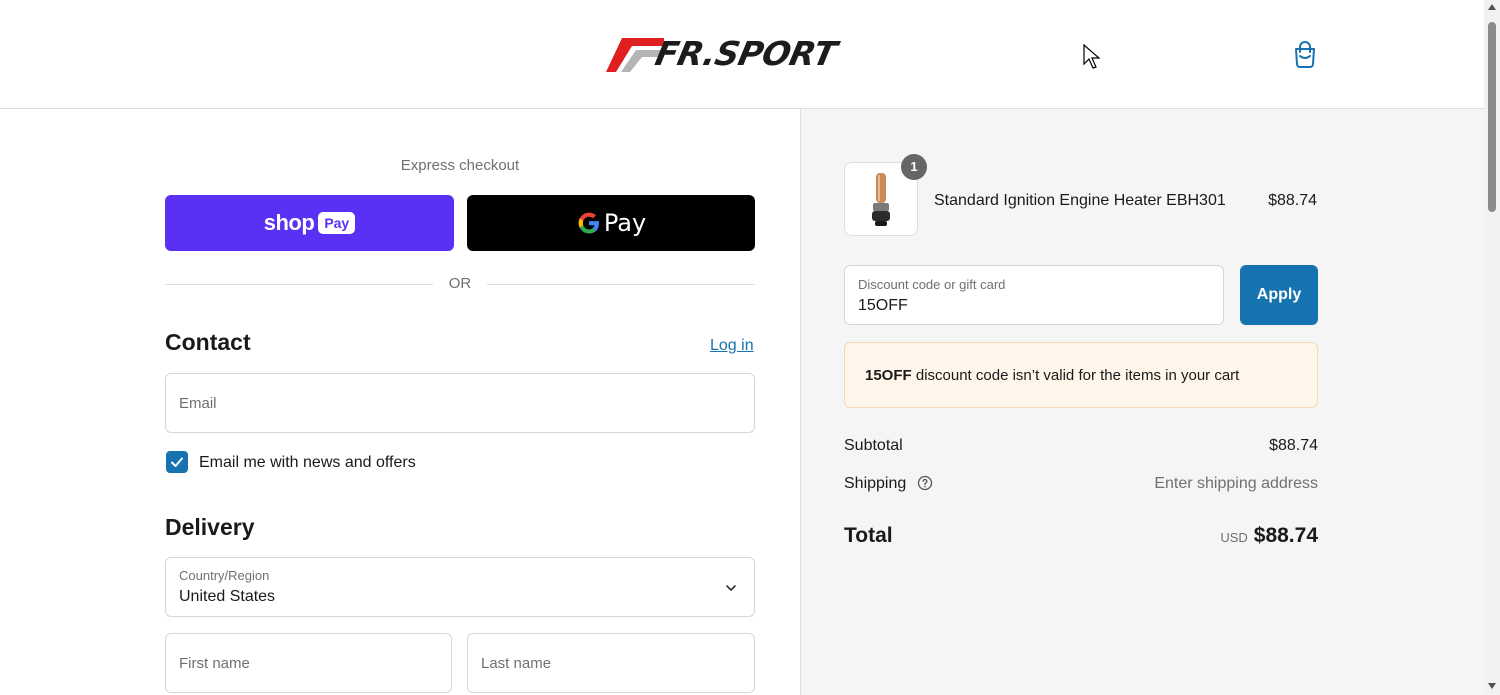 This screenshot has width=1500, height=695. I want to click on shipping-value: Enter shipping address, so click(1236, 483).